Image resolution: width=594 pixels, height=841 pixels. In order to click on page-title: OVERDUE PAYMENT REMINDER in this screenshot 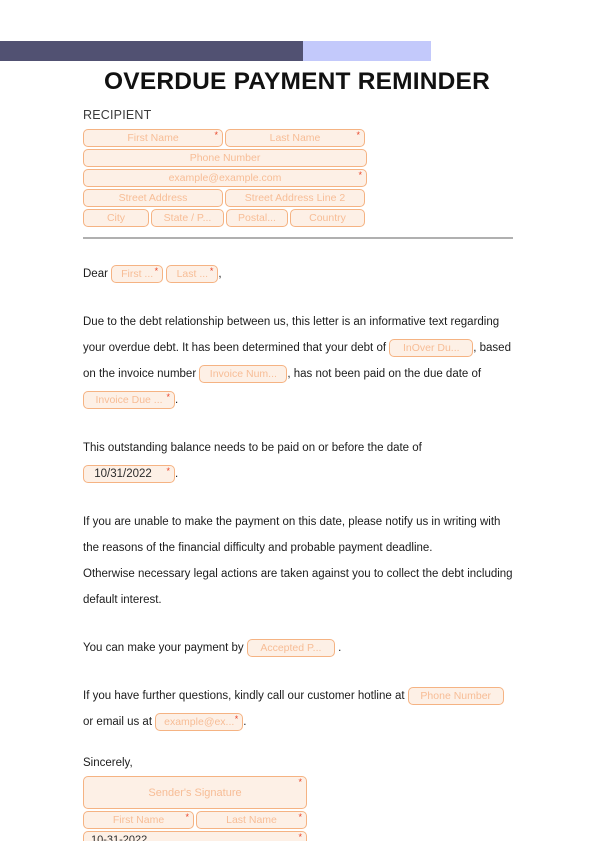, I will do `click(297, 81)`.